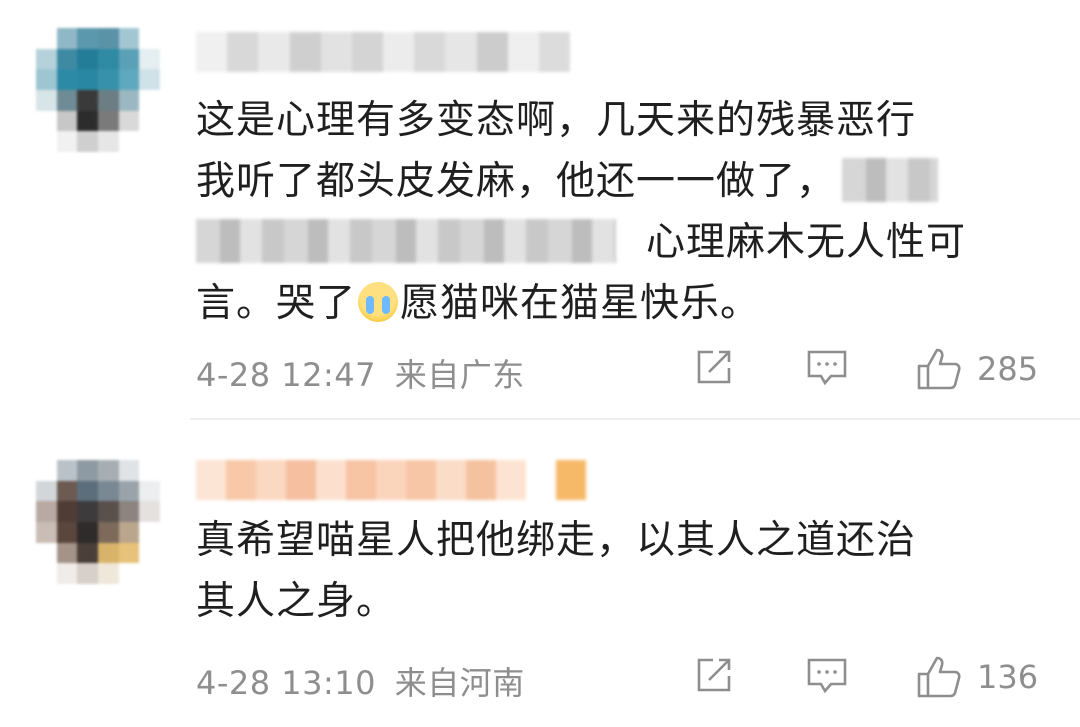 The width and height of the screenshot is (1080, 727). What do you see at coordinates (580, 303) in the screenshot?
I see `comment-line-text: 愿猫咪在猫星快乐。` at bounding box center [580, 303].